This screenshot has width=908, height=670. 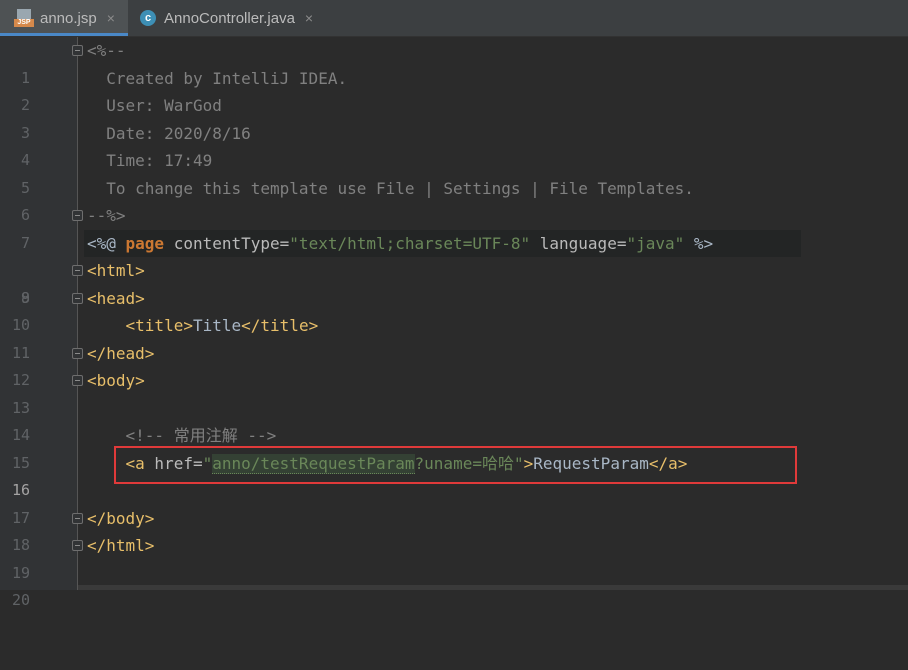 What do you see at coordinates (148, 18) in the screenshot?
I see `java-class-icon: c` at bounding box center [148, 18].